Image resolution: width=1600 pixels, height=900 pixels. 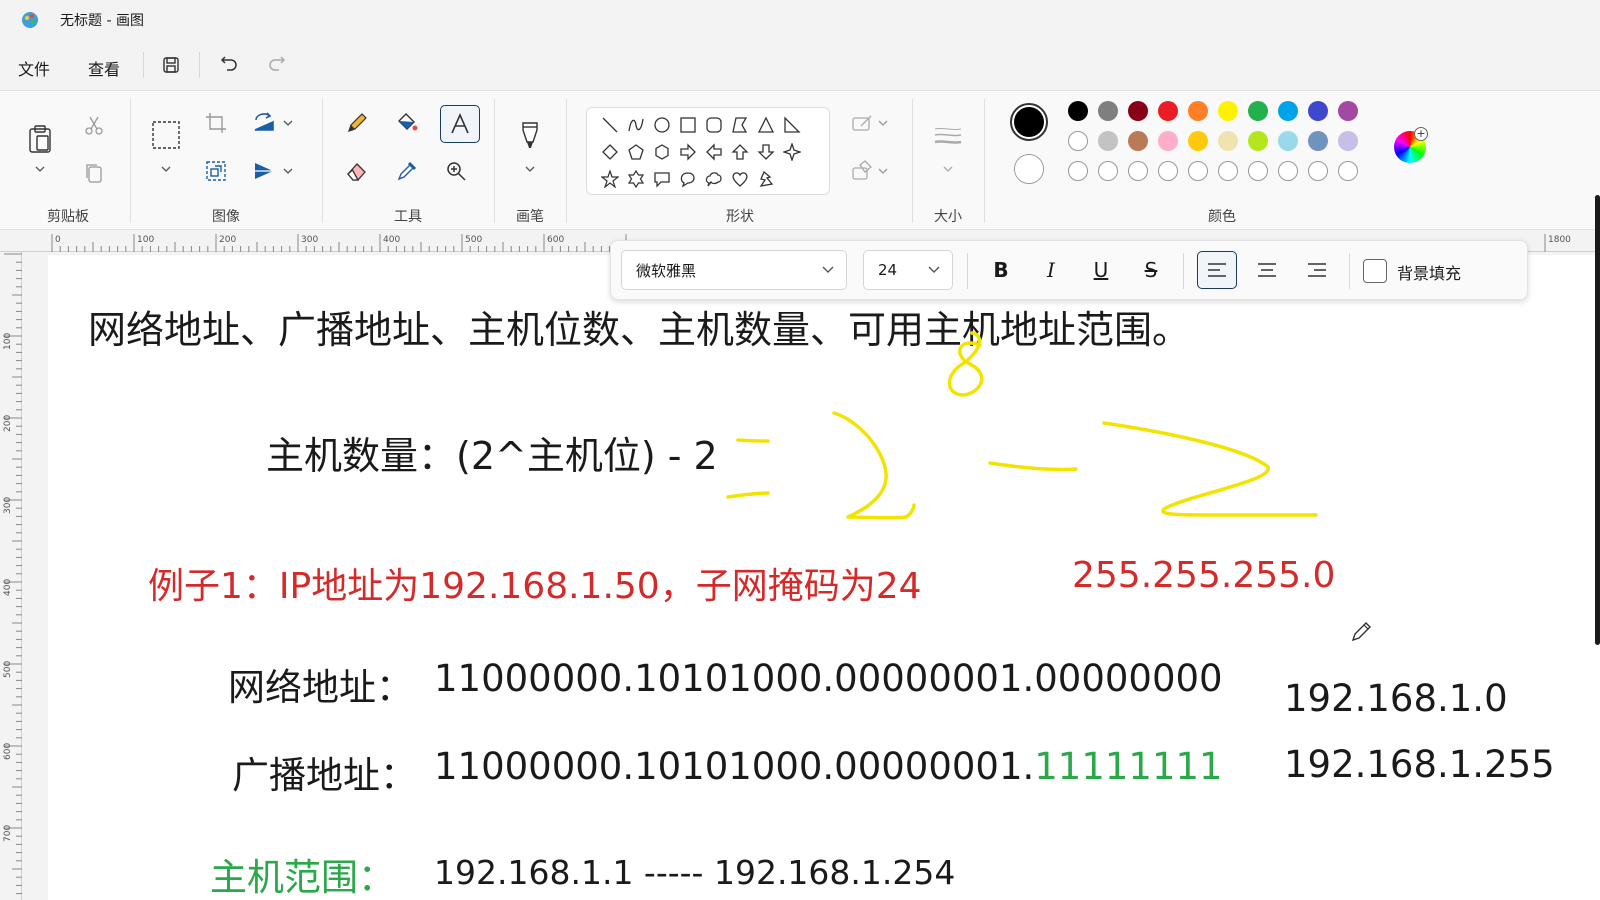 I want to click on font-family-select: 微软雅黑, so click(x=734, y=270).